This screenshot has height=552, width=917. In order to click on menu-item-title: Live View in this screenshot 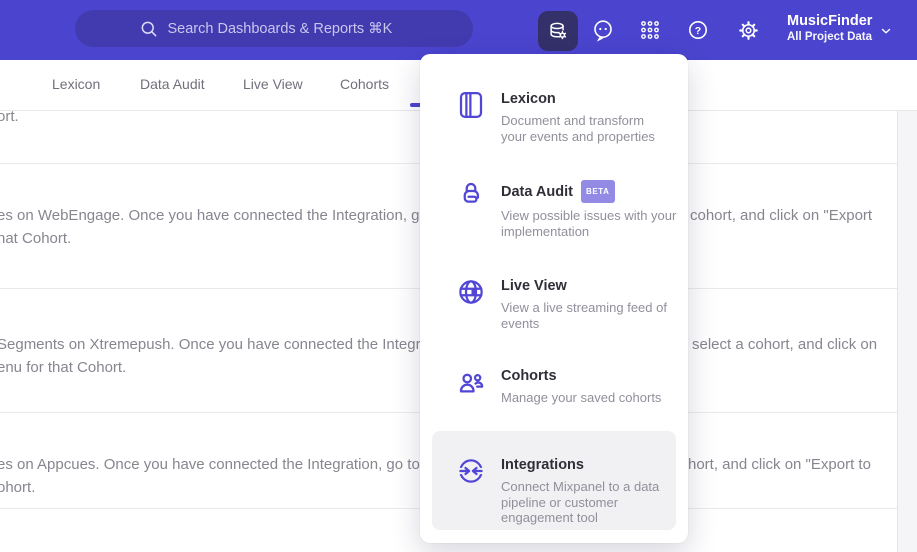, I will do `click(534, 286)`.